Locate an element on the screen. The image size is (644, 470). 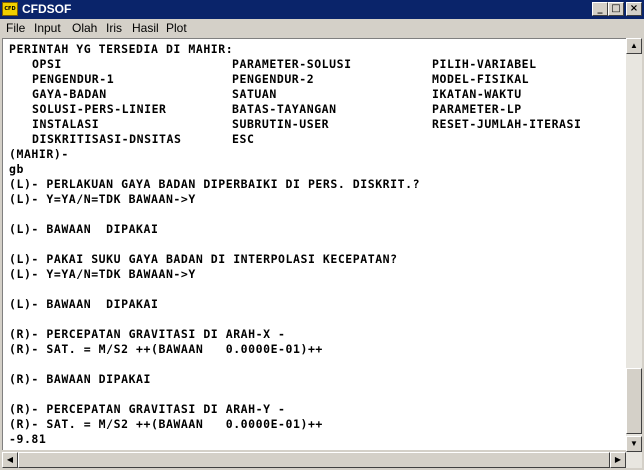
minimize-icon: _ is located at coordinates (600, 8).